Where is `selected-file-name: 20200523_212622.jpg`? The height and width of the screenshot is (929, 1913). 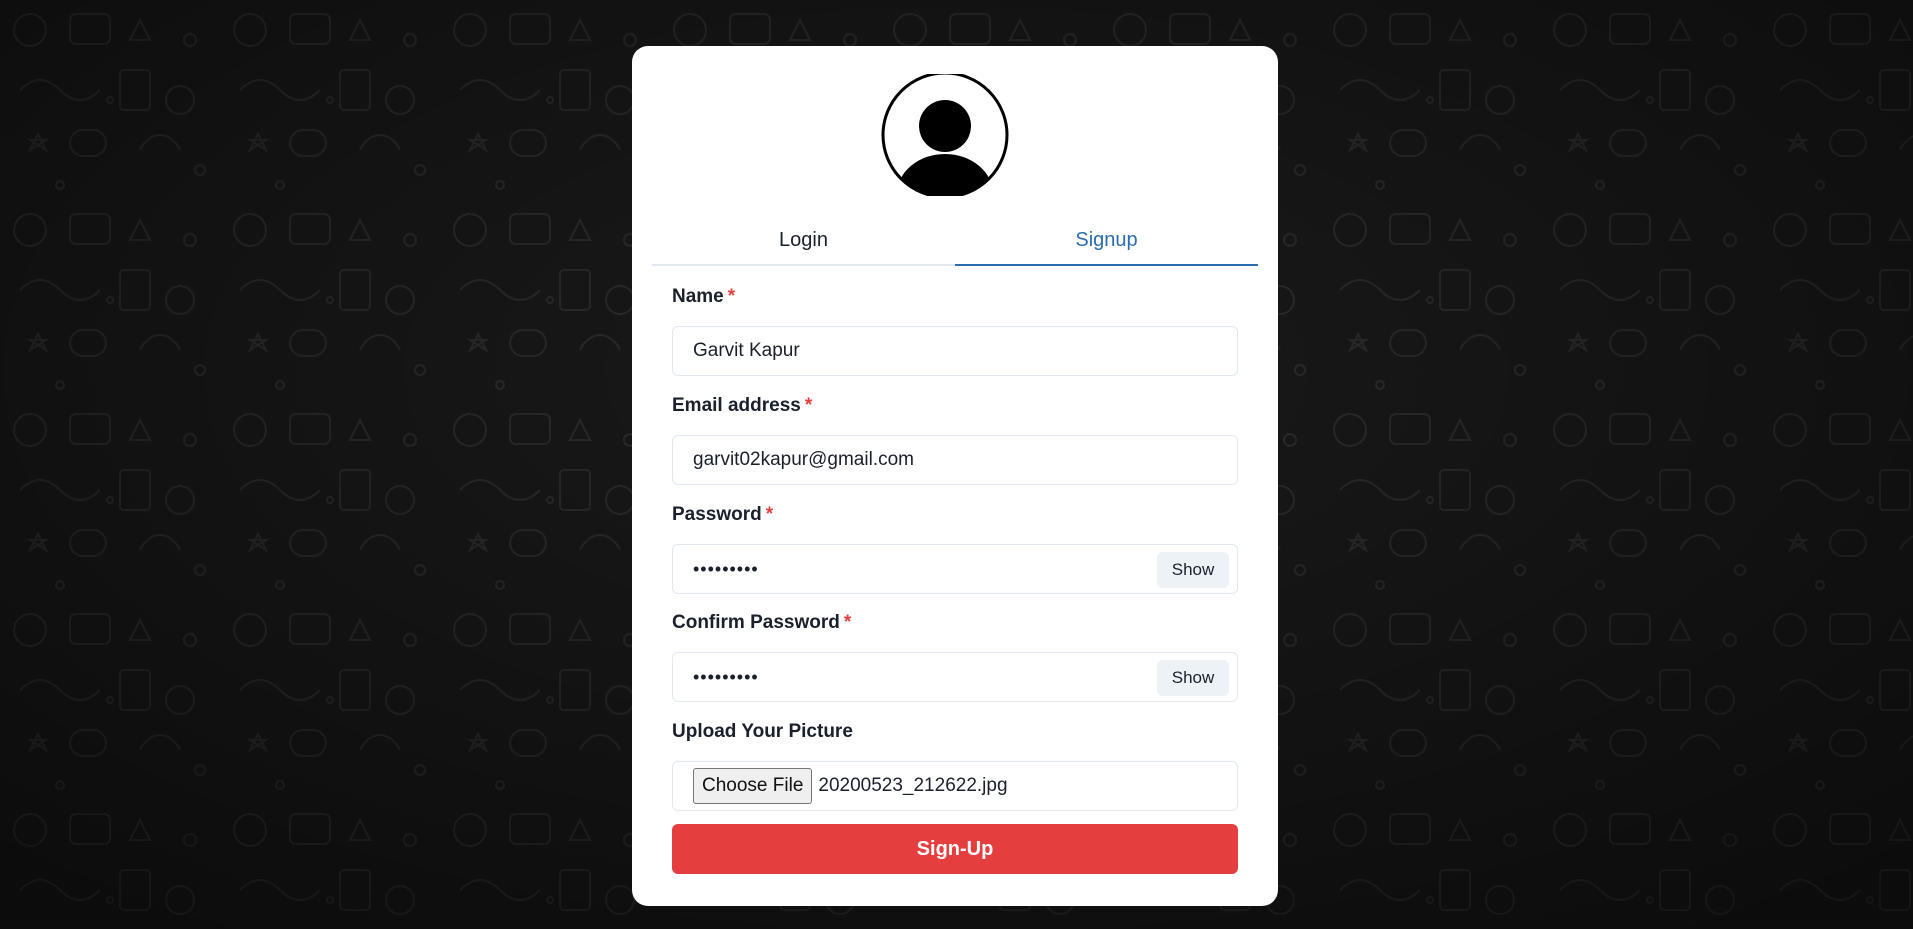
selected-file-name: 20200523_212622.jpg is located at coordinates (913, 785).